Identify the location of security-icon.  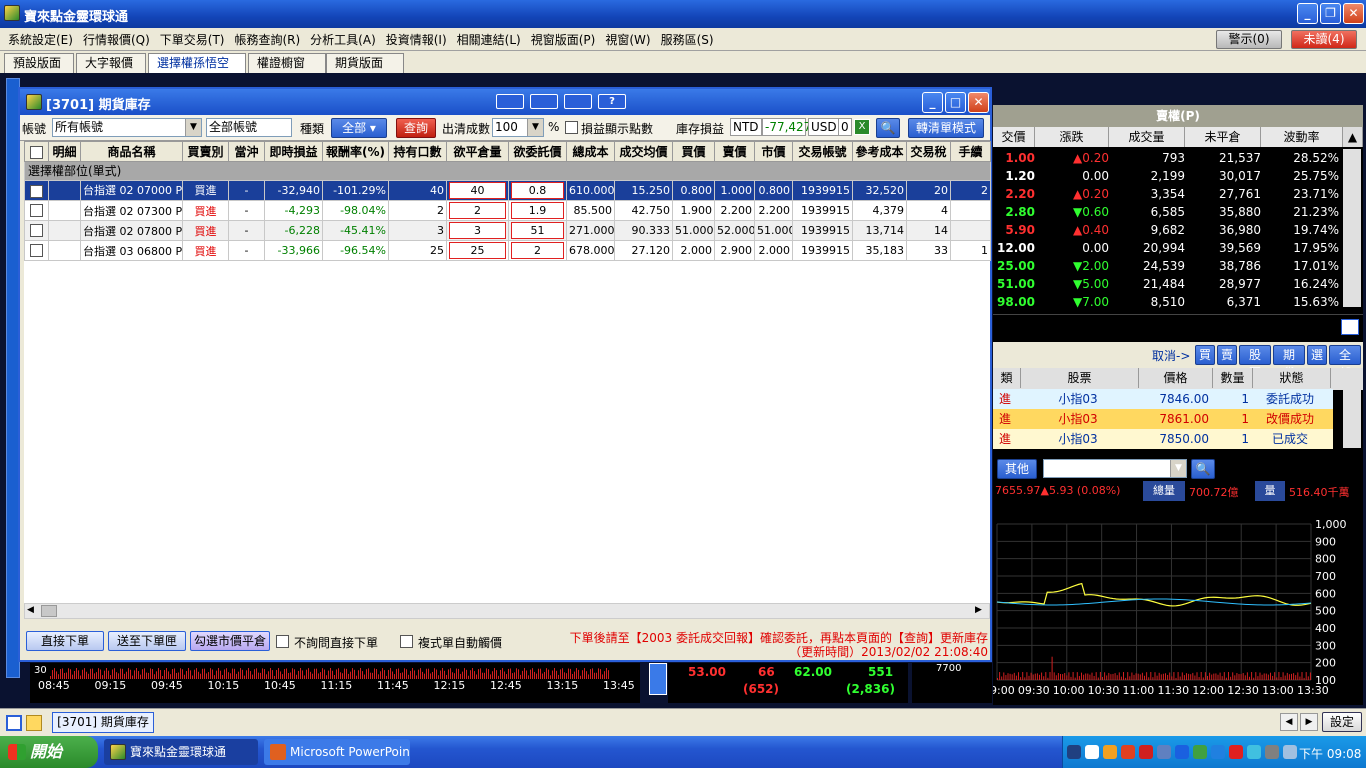
(1200, 752).